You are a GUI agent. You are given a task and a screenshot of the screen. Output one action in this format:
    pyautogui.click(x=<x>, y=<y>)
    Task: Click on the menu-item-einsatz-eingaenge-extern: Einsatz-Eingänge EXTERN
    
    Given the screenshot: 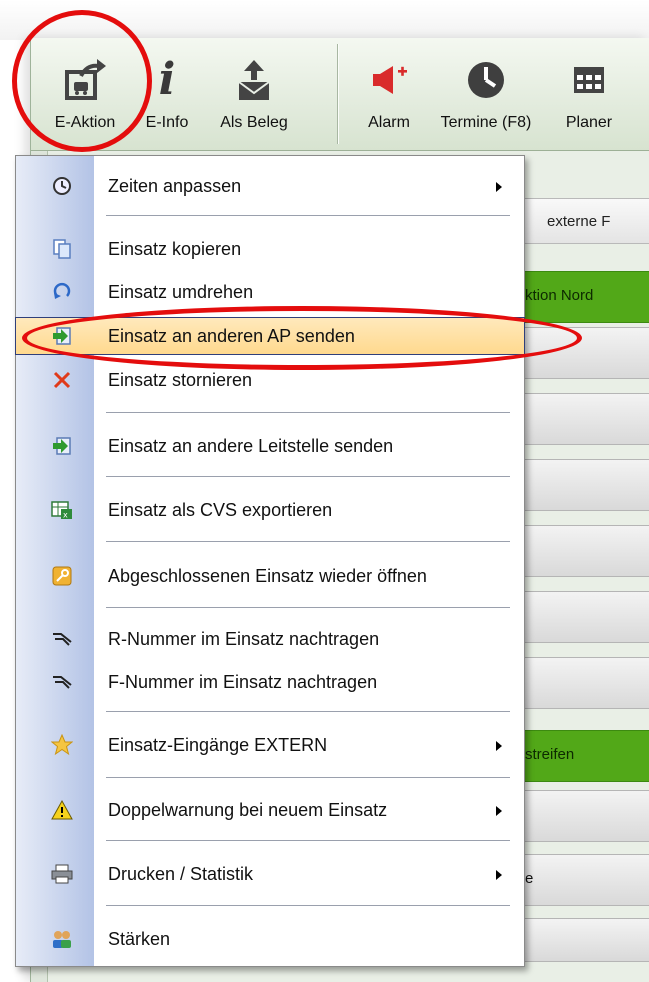 What is the action you would take?
    pyautogui.click(x=270, y=745)
    